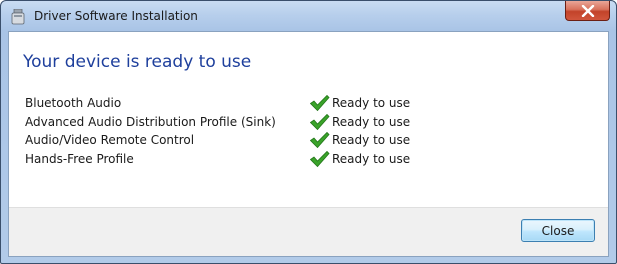 This screenshot has width=617, height=264. Describe the element at coordinates (305, 104) in the screenshot. I see `list-item: Bluetooth Audio Ready to use` at that location.